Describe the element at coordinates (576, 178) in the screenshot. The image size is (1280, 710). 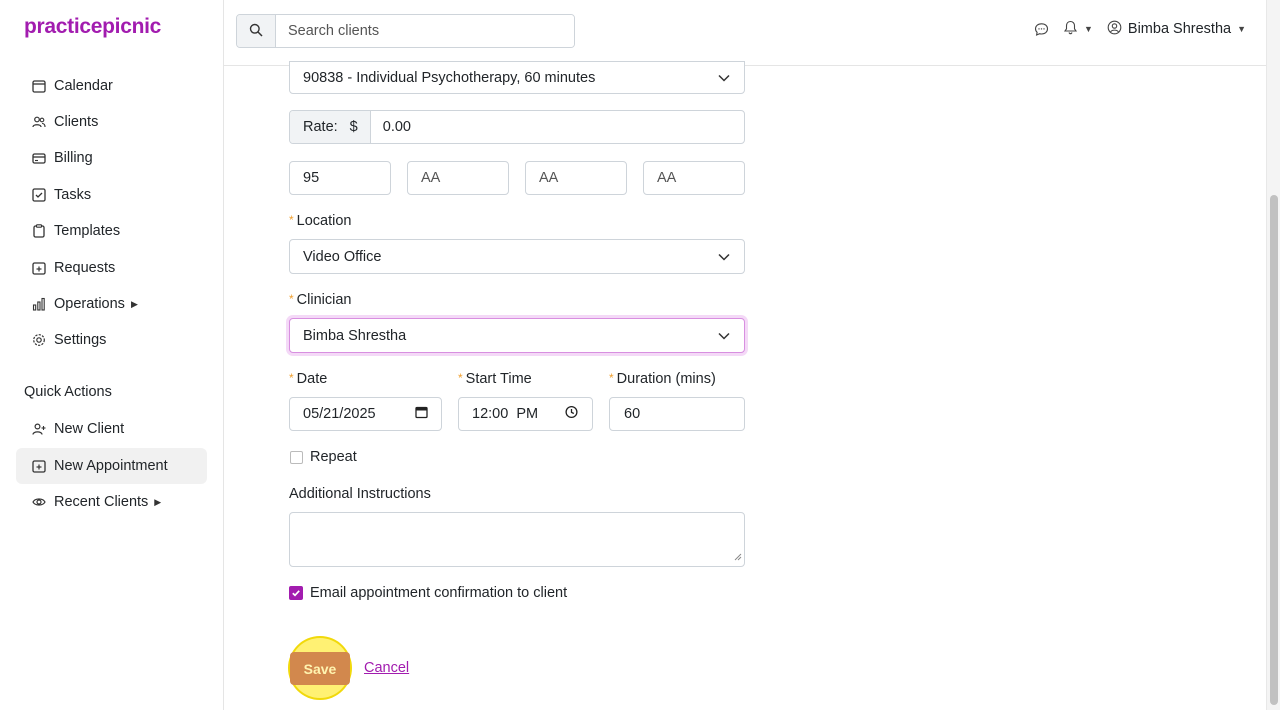
I see `modifier-input-3: AA` at that location.